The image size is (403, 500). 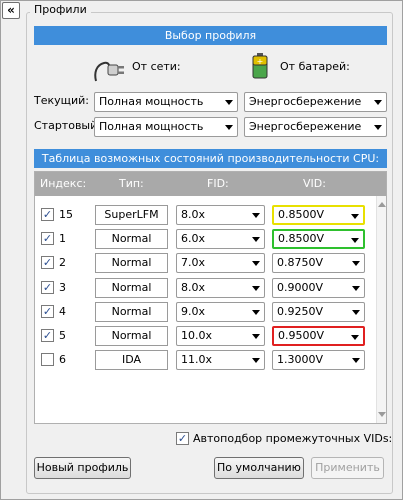 What do you see at coordinates (193, 263) in the screenshot?
I see `fid-value: 7.0x` at bounding box center [193, 263].